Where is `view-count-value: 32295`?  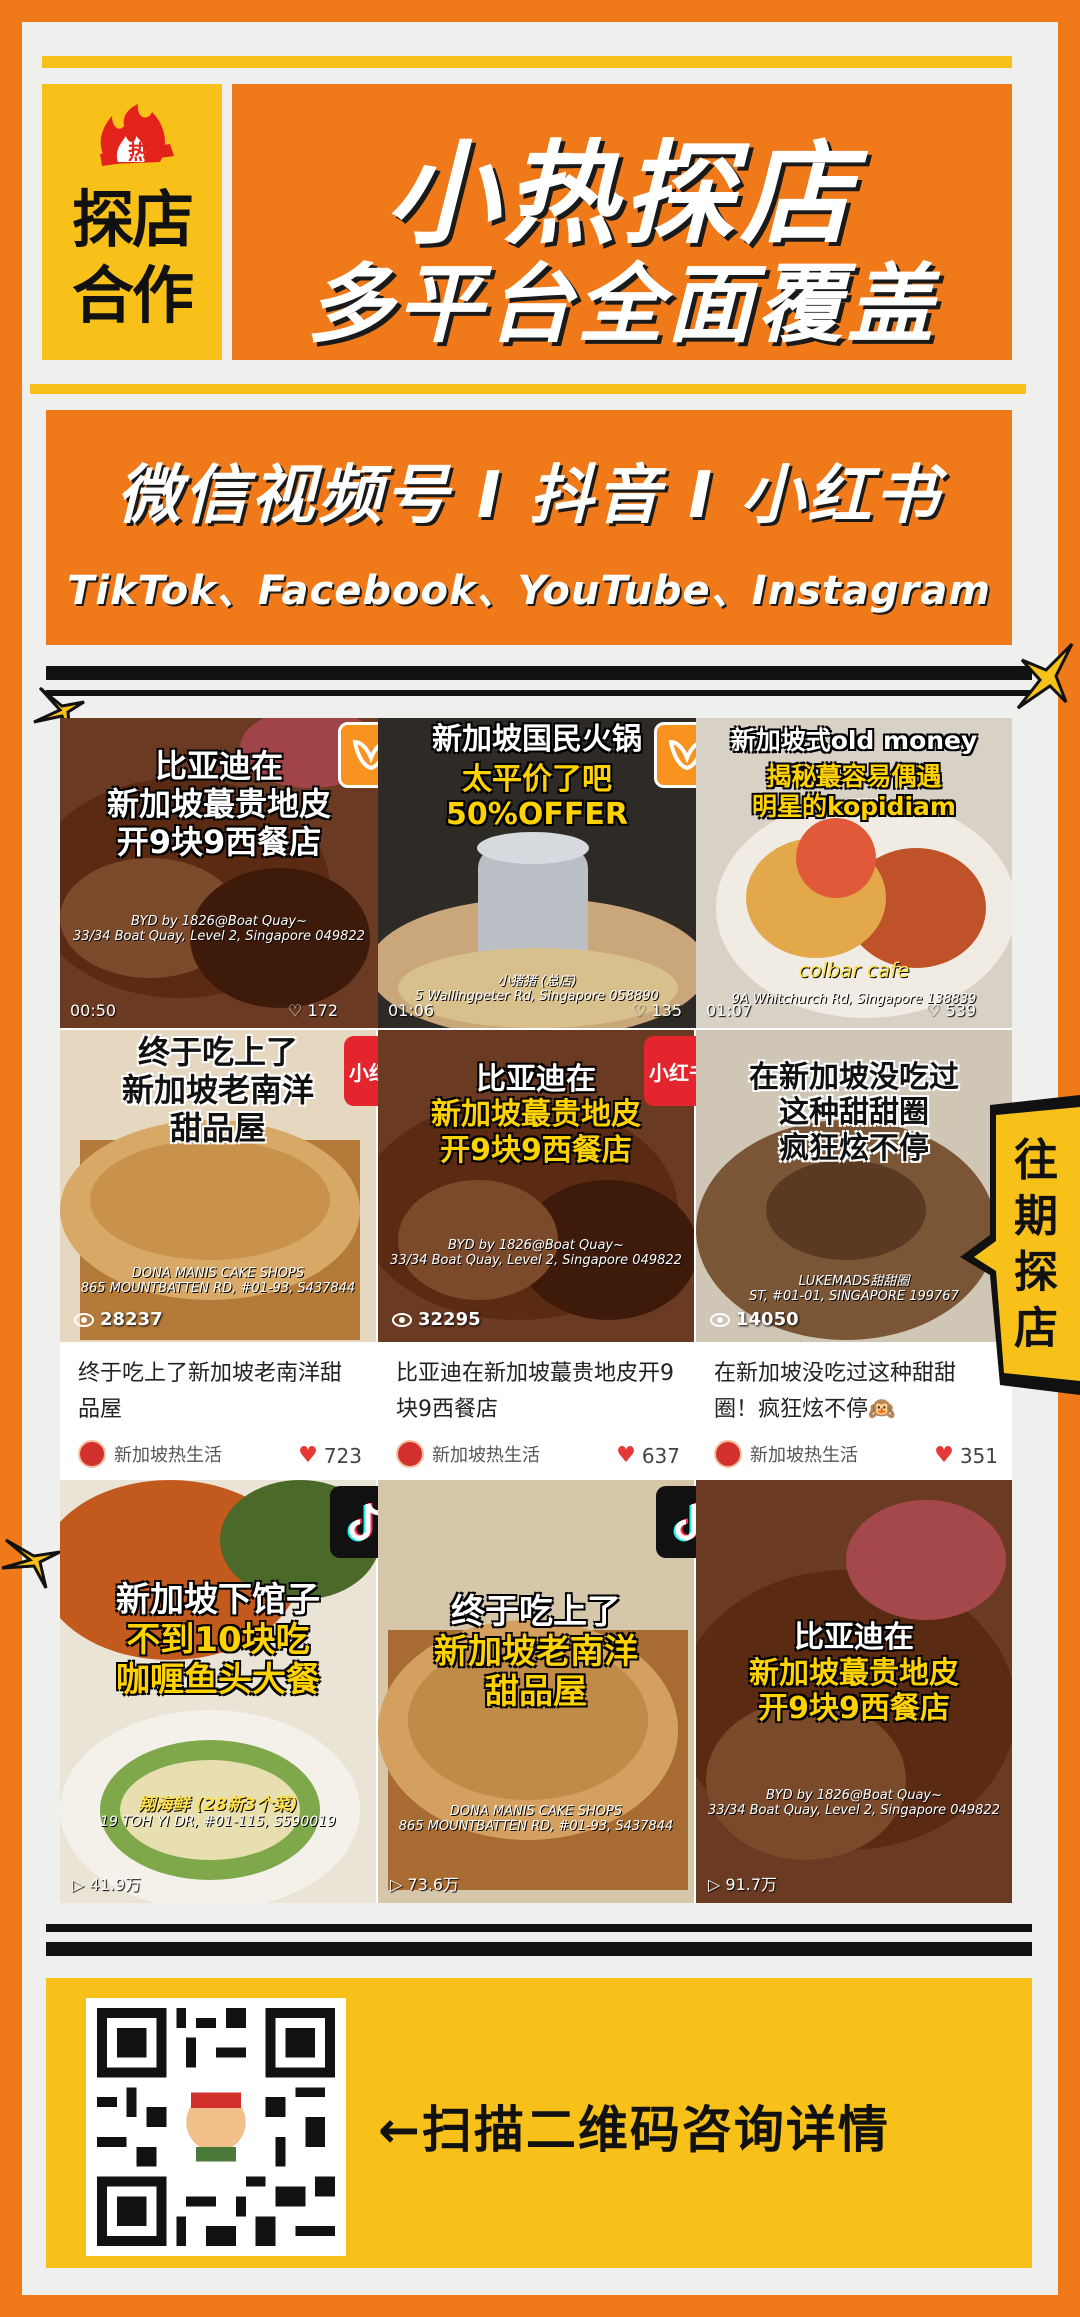
view-count-value: 32295 is located at coordinates (449, 1319).